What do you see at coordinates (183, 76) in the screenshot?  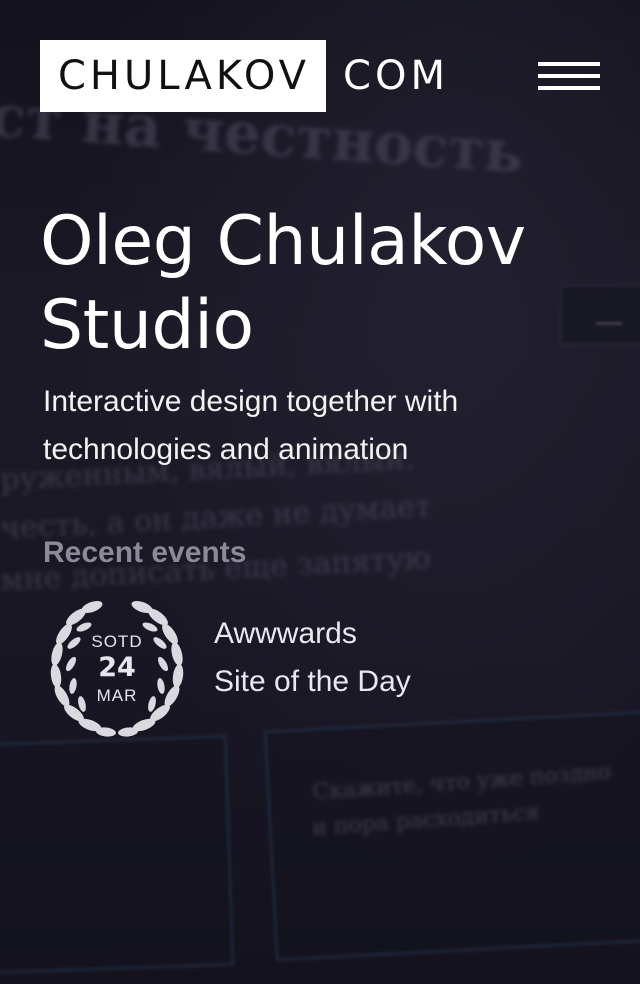 I see `logo-main: CHULAKOV` at bounding box center [183, 76].